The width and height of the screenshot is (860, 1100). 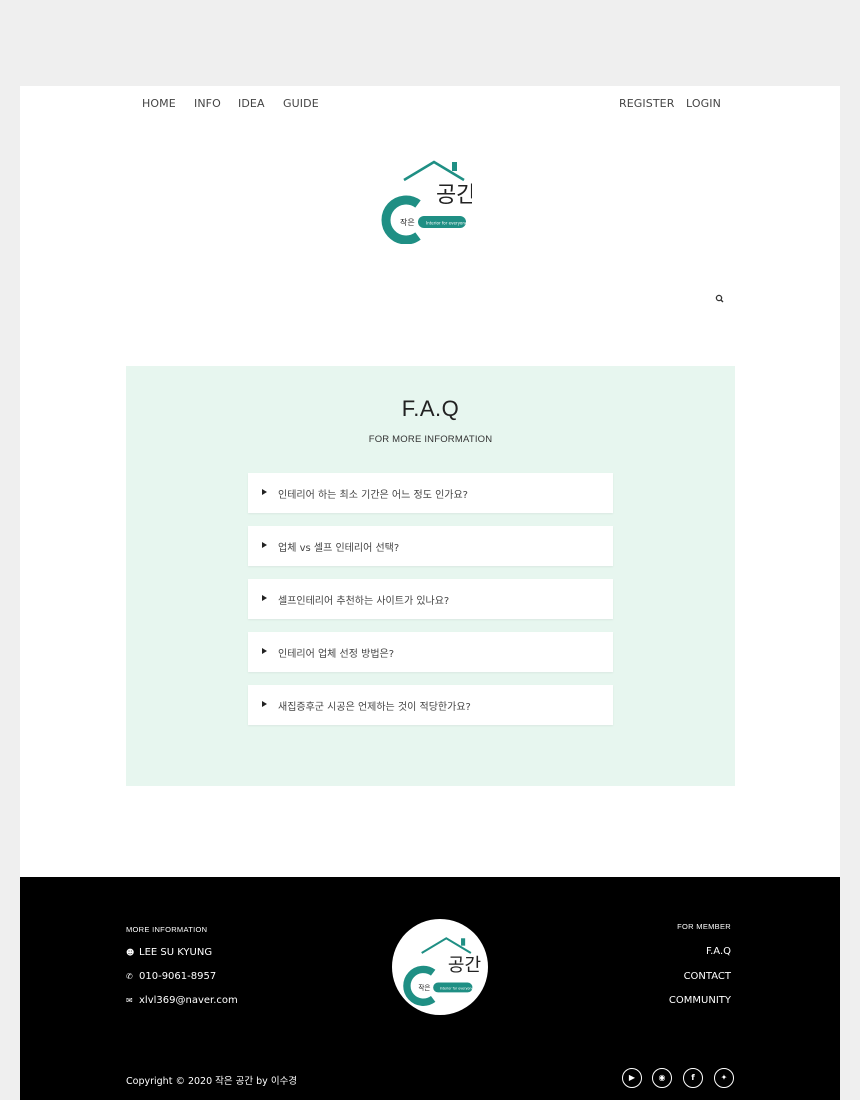 What do you see at coordinates (704, 926) in the screenshot?
I see `footer-member-heading: FOR MEMBER` at bounding box center [704, 926].